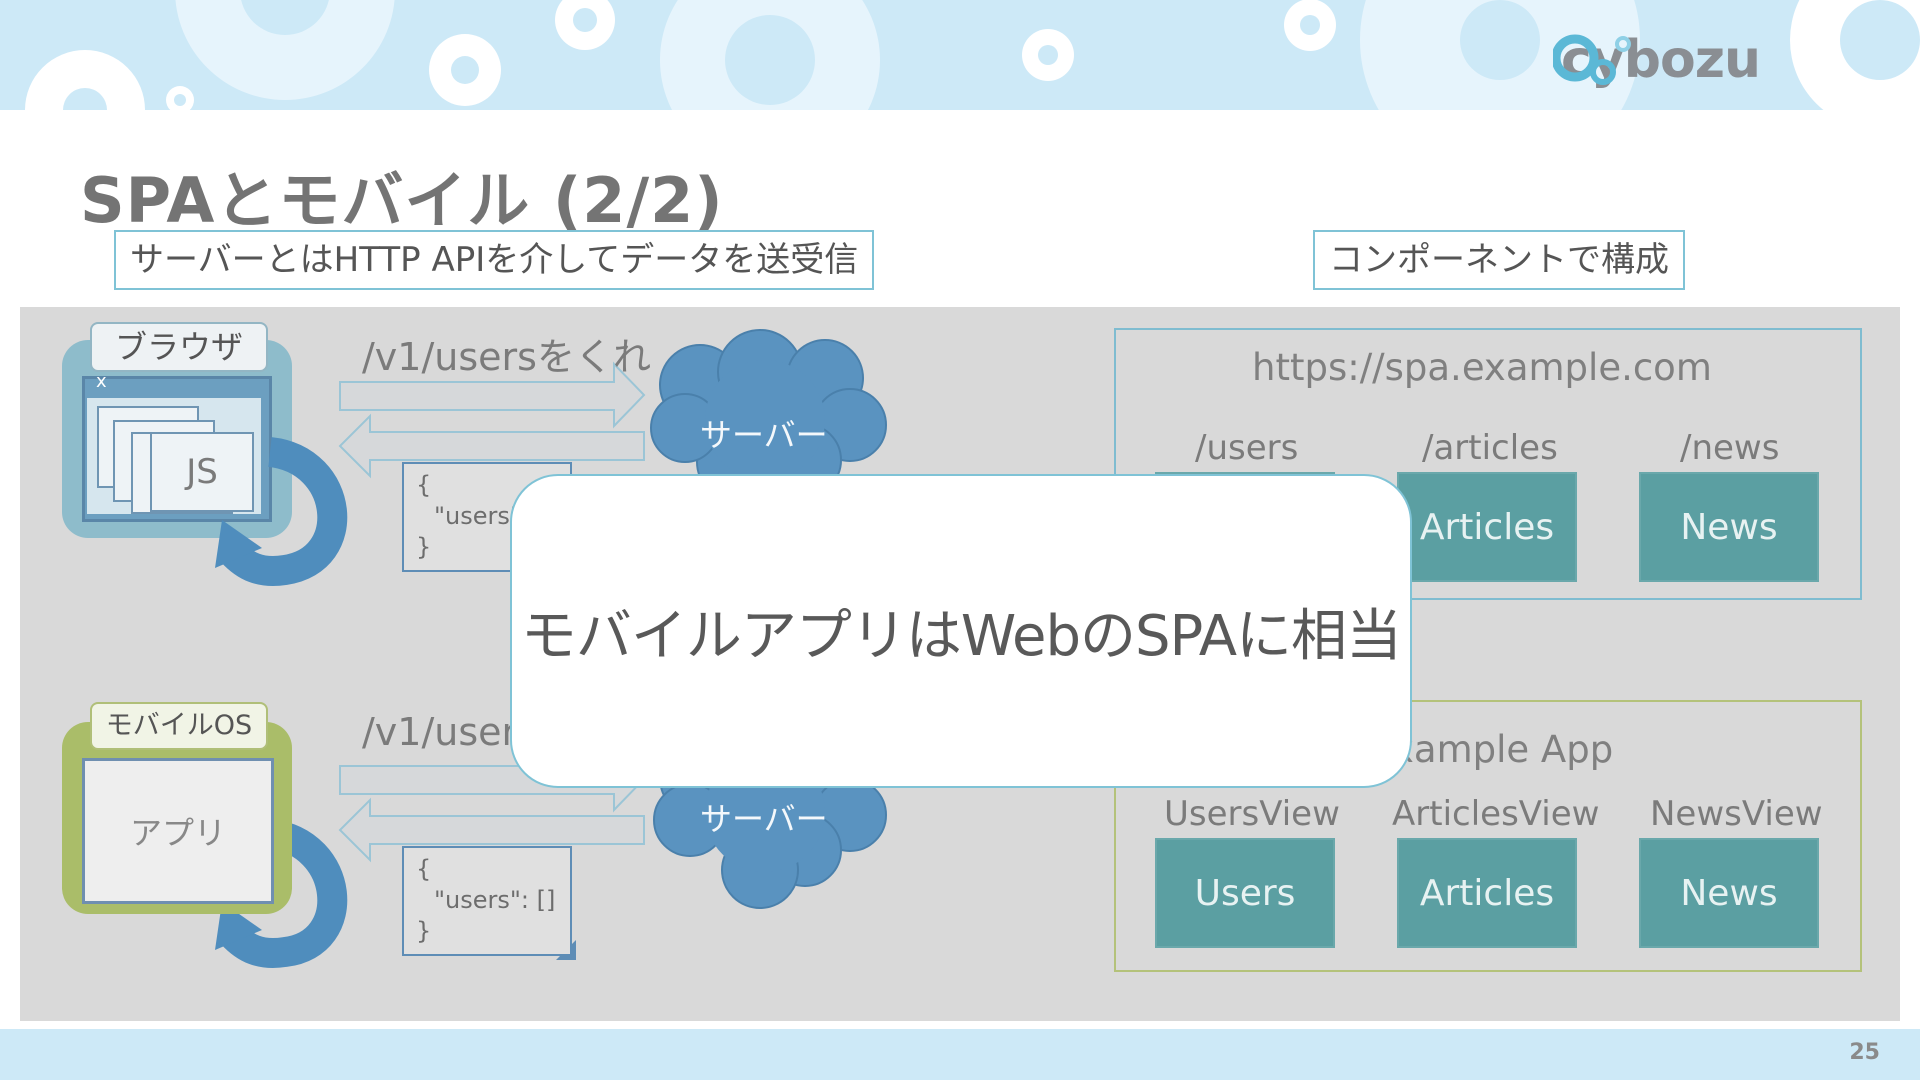 This screenshot has width=1920, height=1080. I want to click on app-screen: アプリ, so click(178, 831).